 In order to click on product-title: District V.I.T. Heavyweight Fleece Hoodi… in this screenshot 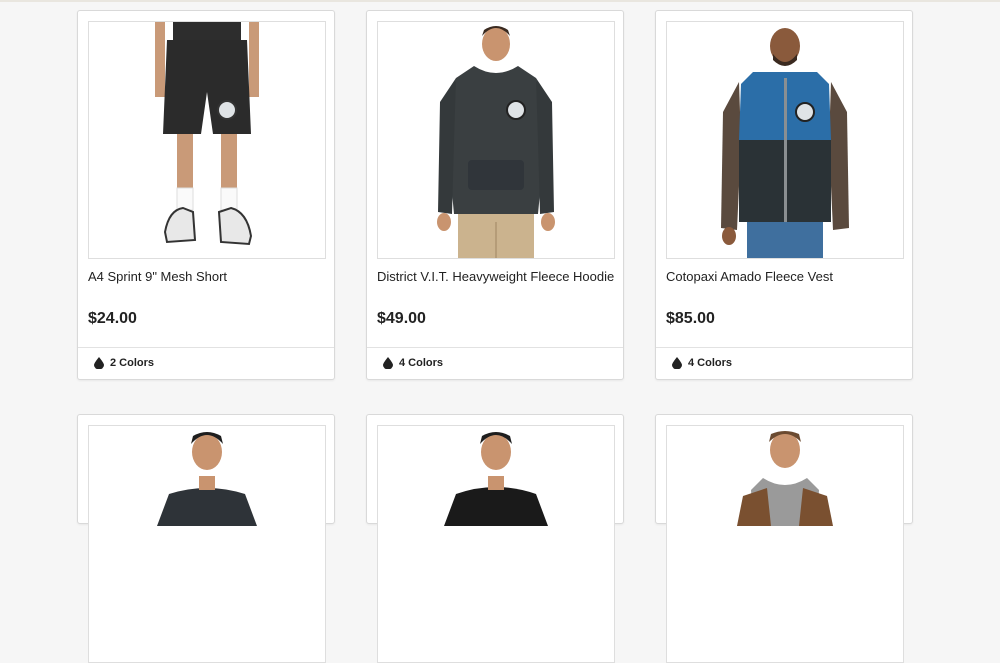, I will do `click(496, 276)`.